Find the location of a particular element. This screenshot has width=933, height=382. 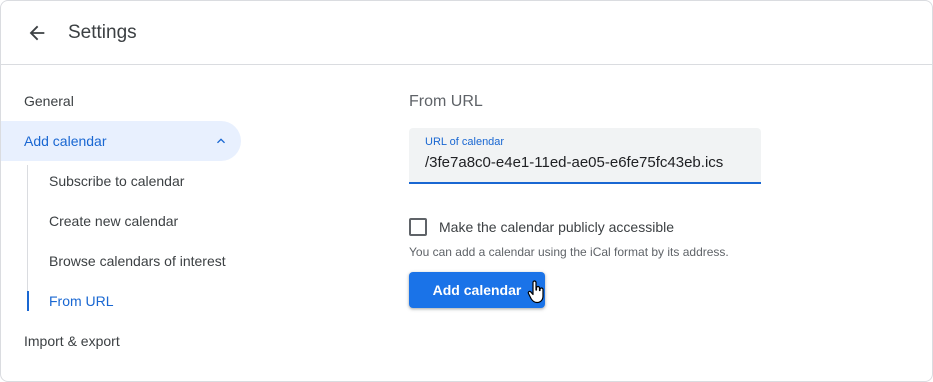

sidebar-item-import-export: Import & export is located at coordinates (121, 341).